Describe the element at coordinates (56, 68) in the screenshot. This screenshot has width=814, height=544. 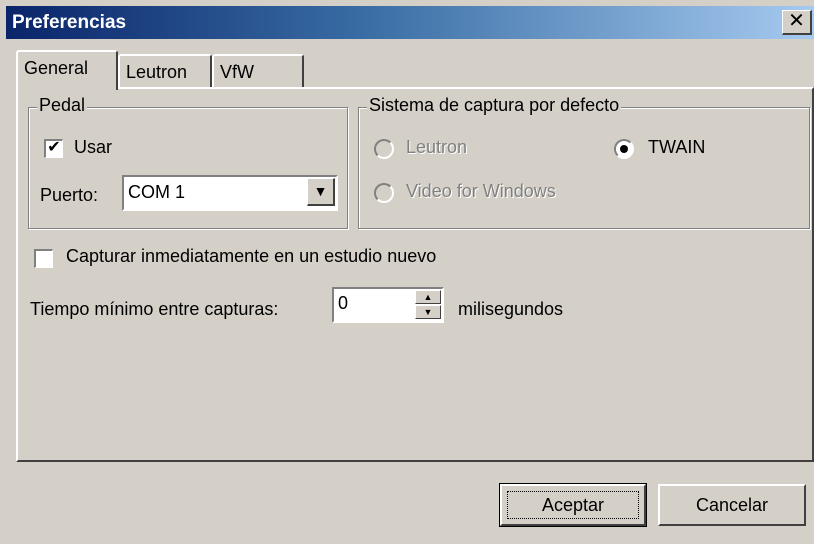
I see `tab-general-label: General` at that location.